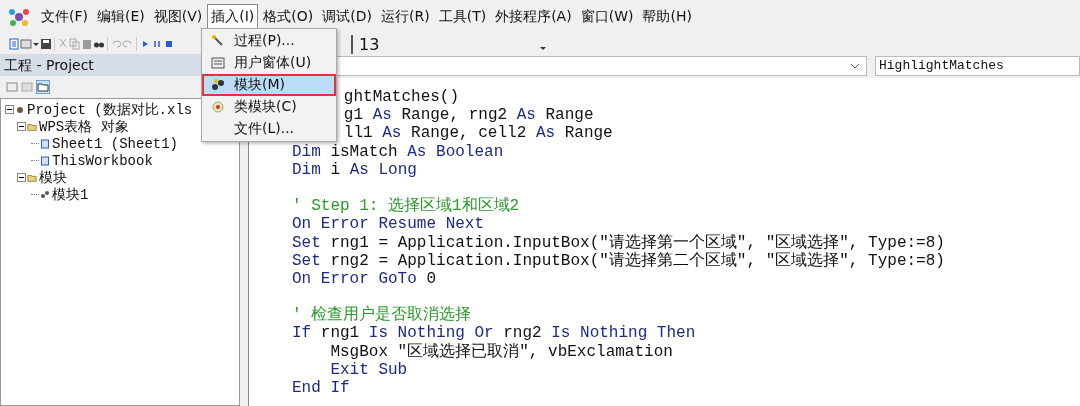 The width and height of the screenshot is (1080, 406). Describe the element at coordinates (369, 369) in the screenshot. I see `code-line: Exit Sub` at that location.